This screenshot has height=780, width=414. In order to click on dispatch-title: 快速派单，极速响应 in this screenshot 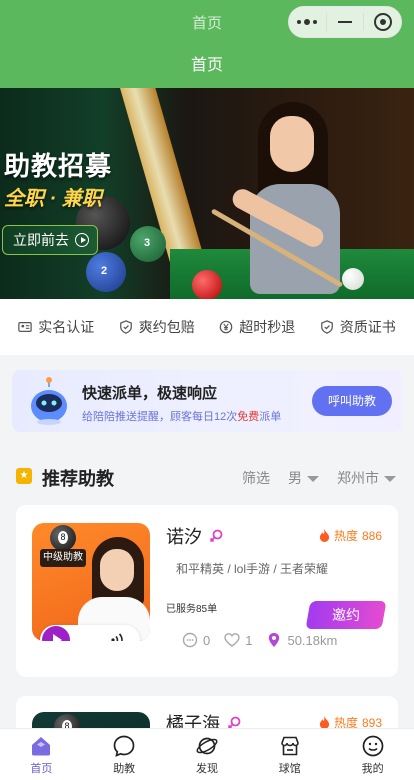, I will do `click(150, 393)`.